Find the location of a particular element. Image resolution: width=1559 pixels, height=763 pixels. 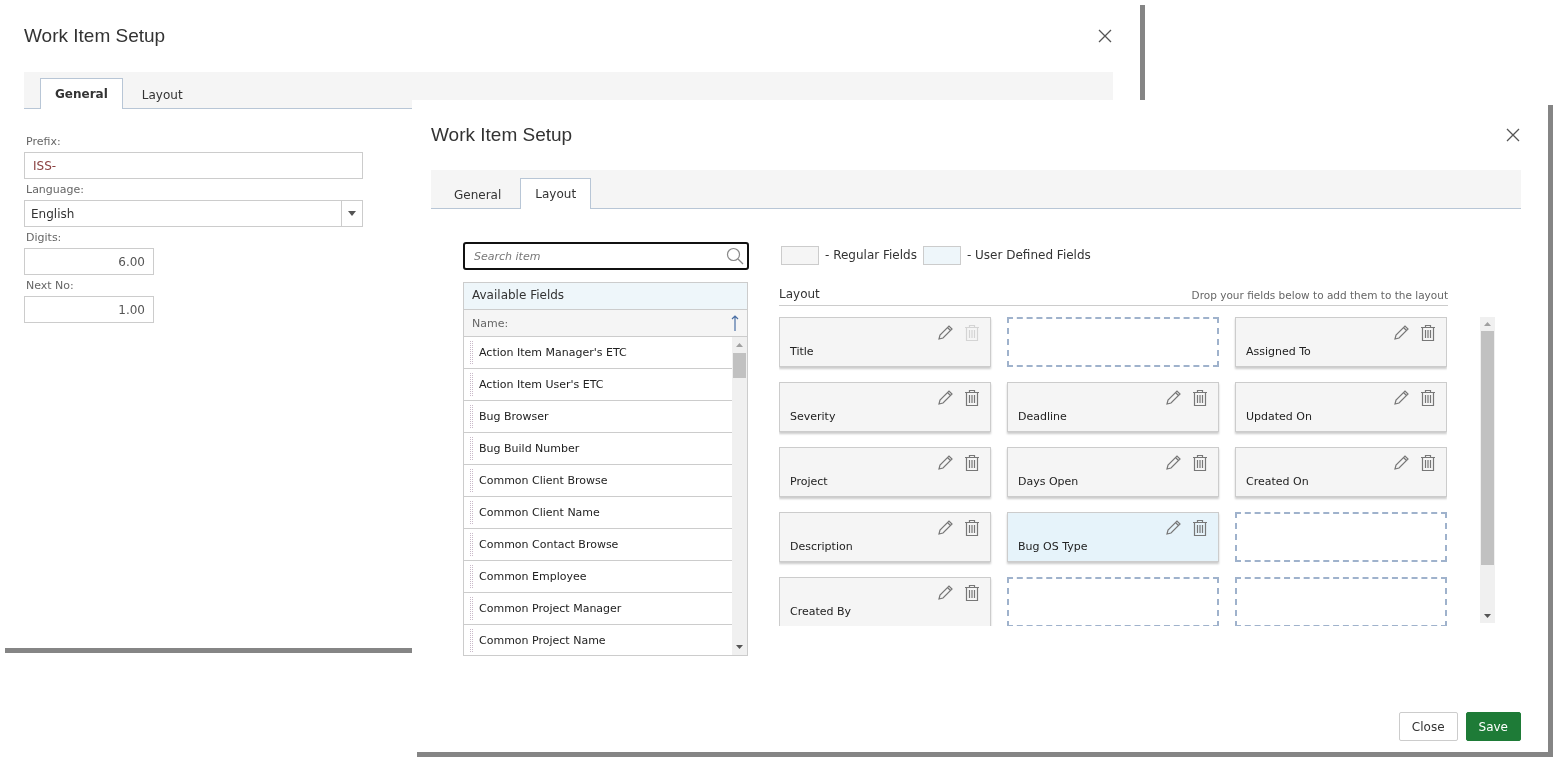

search-icon is located at coordinates (735, 256).